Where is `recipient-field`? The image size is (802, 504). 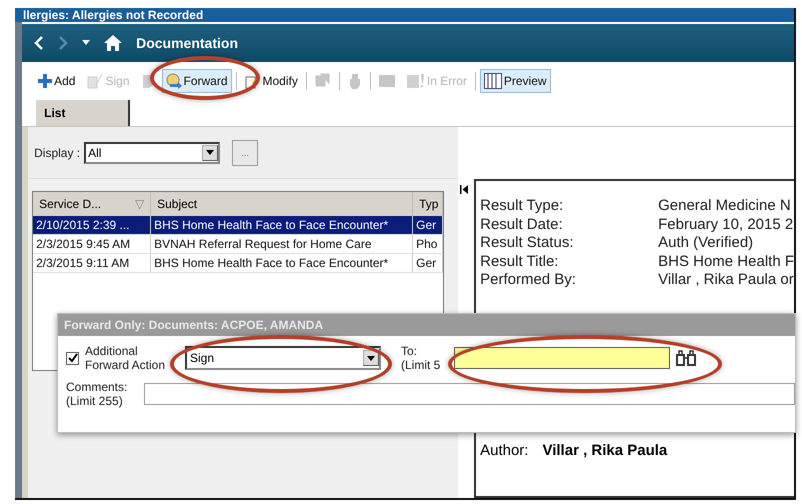 recipient-field is located at coordinates (562, 358).